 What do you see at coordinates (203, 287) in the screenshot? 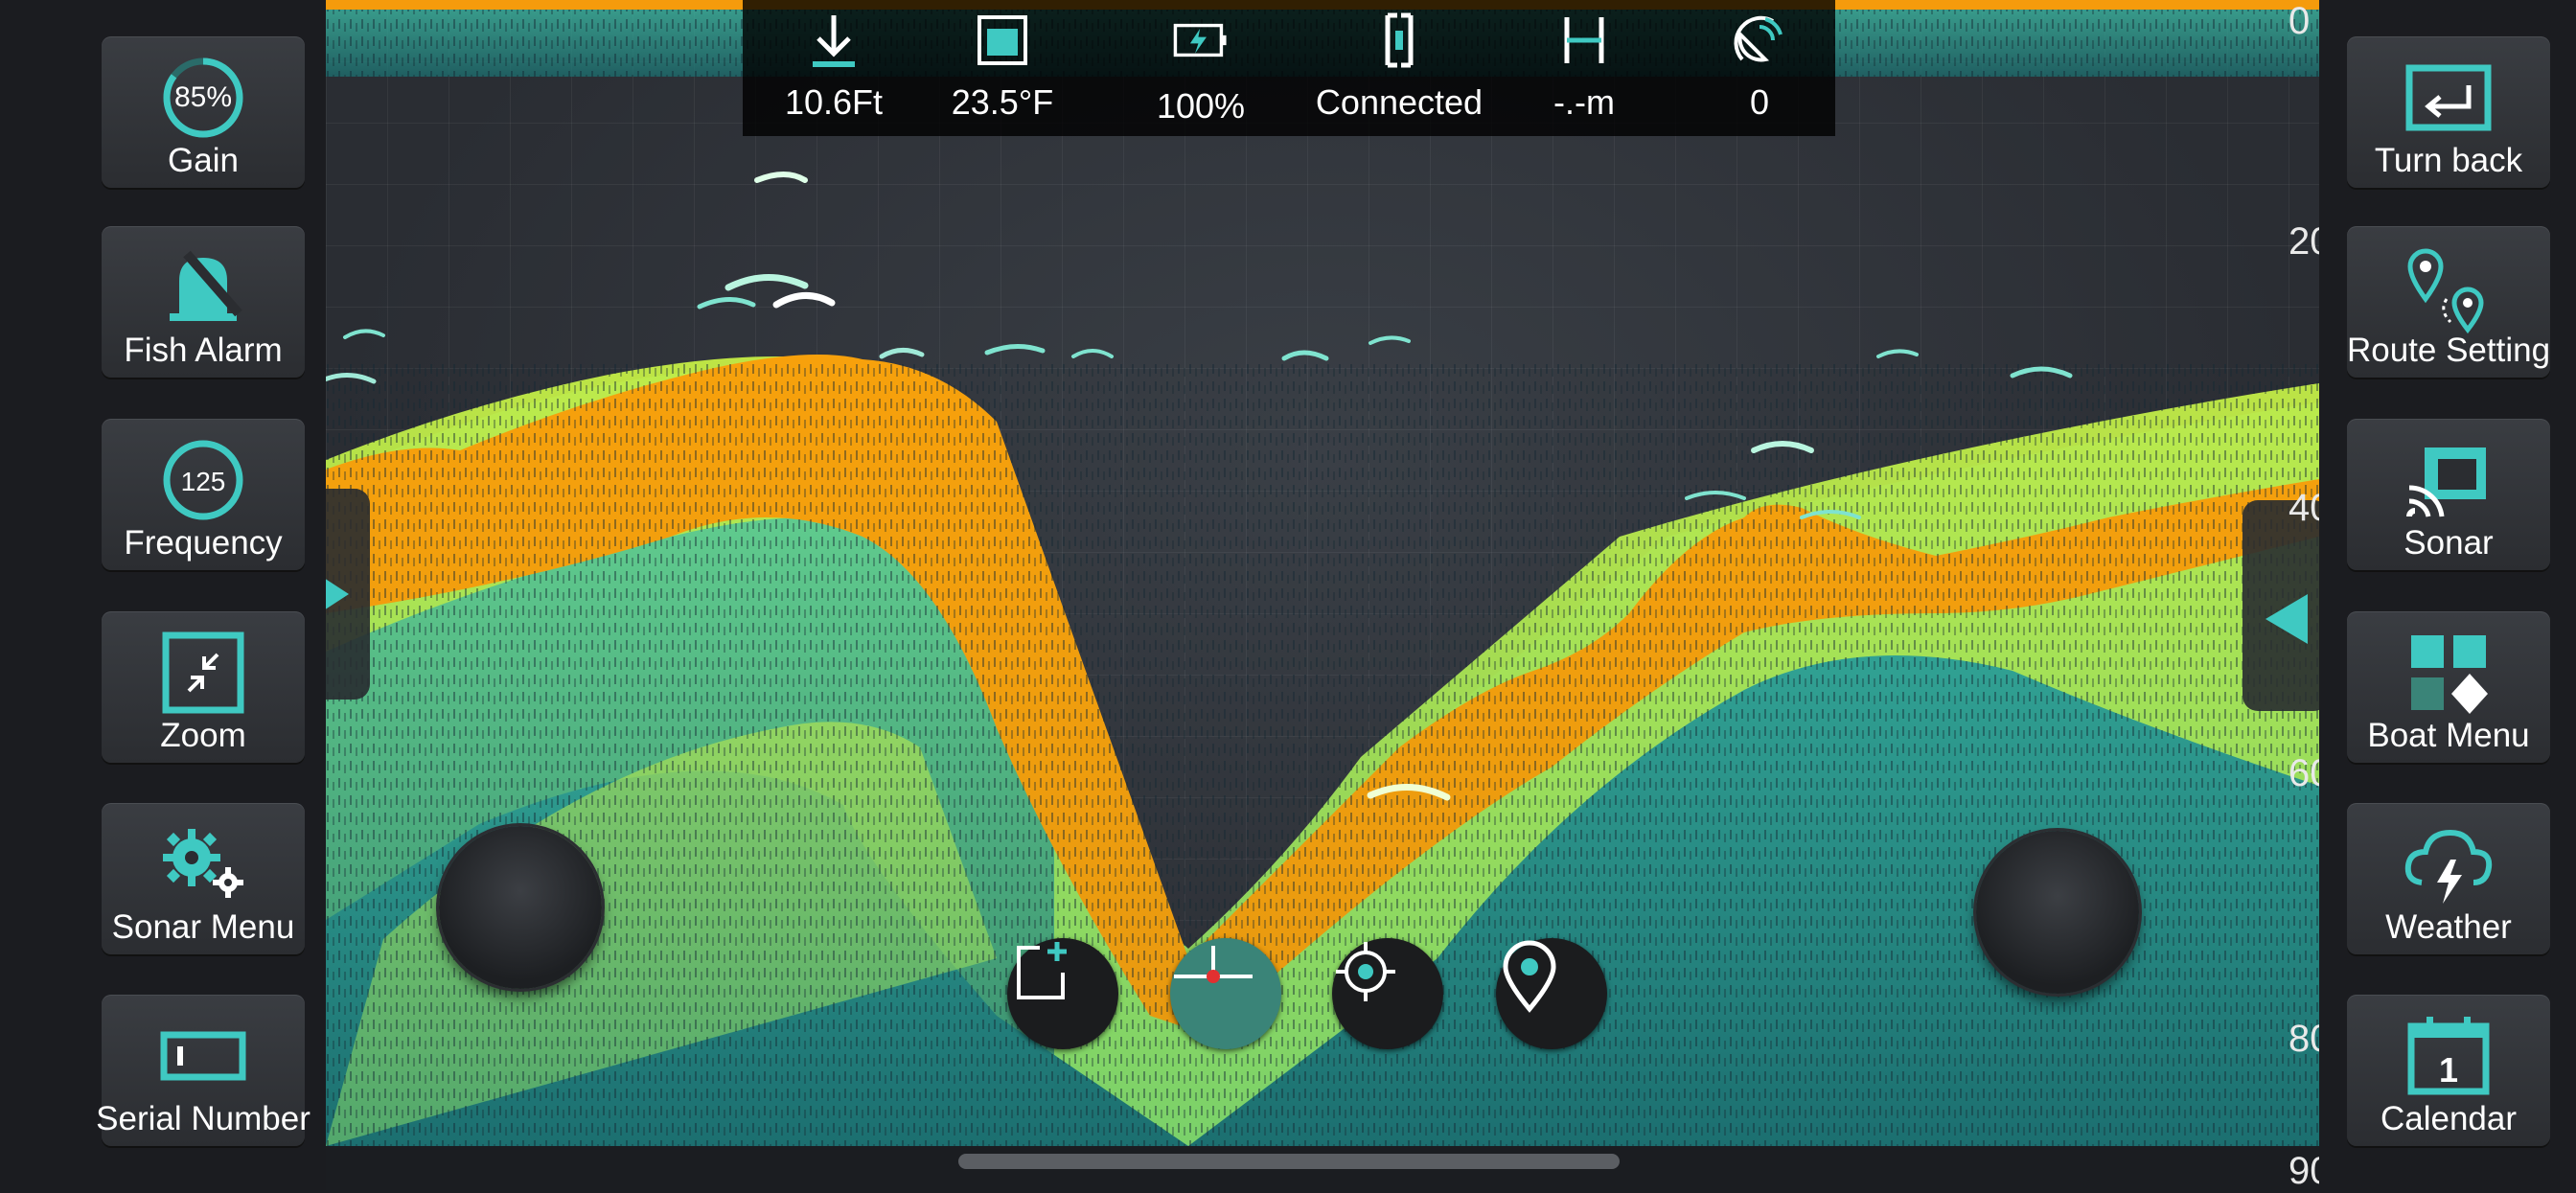
I see `fish-alarm-bell-off-icon` at bounding box center [203, 287].